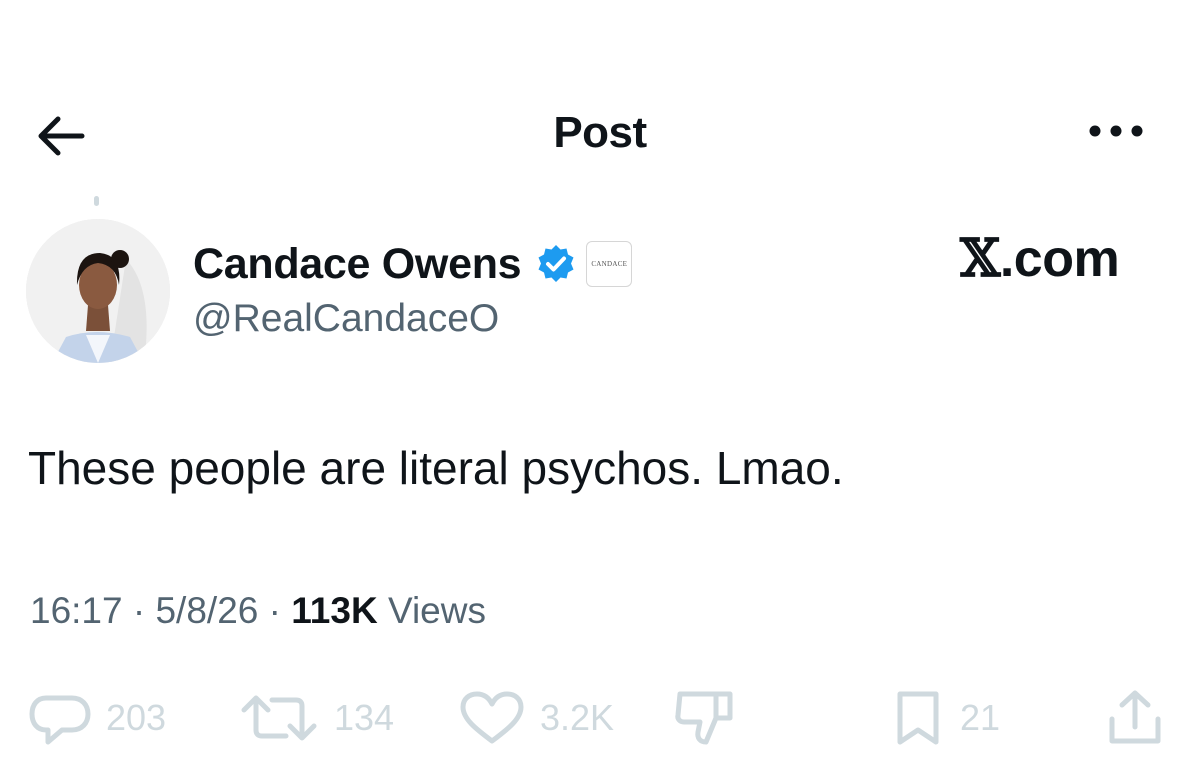 This screenshot has width=1200, height=765. I want to click on watermark: 𝕏.com, so click(1040, 258).